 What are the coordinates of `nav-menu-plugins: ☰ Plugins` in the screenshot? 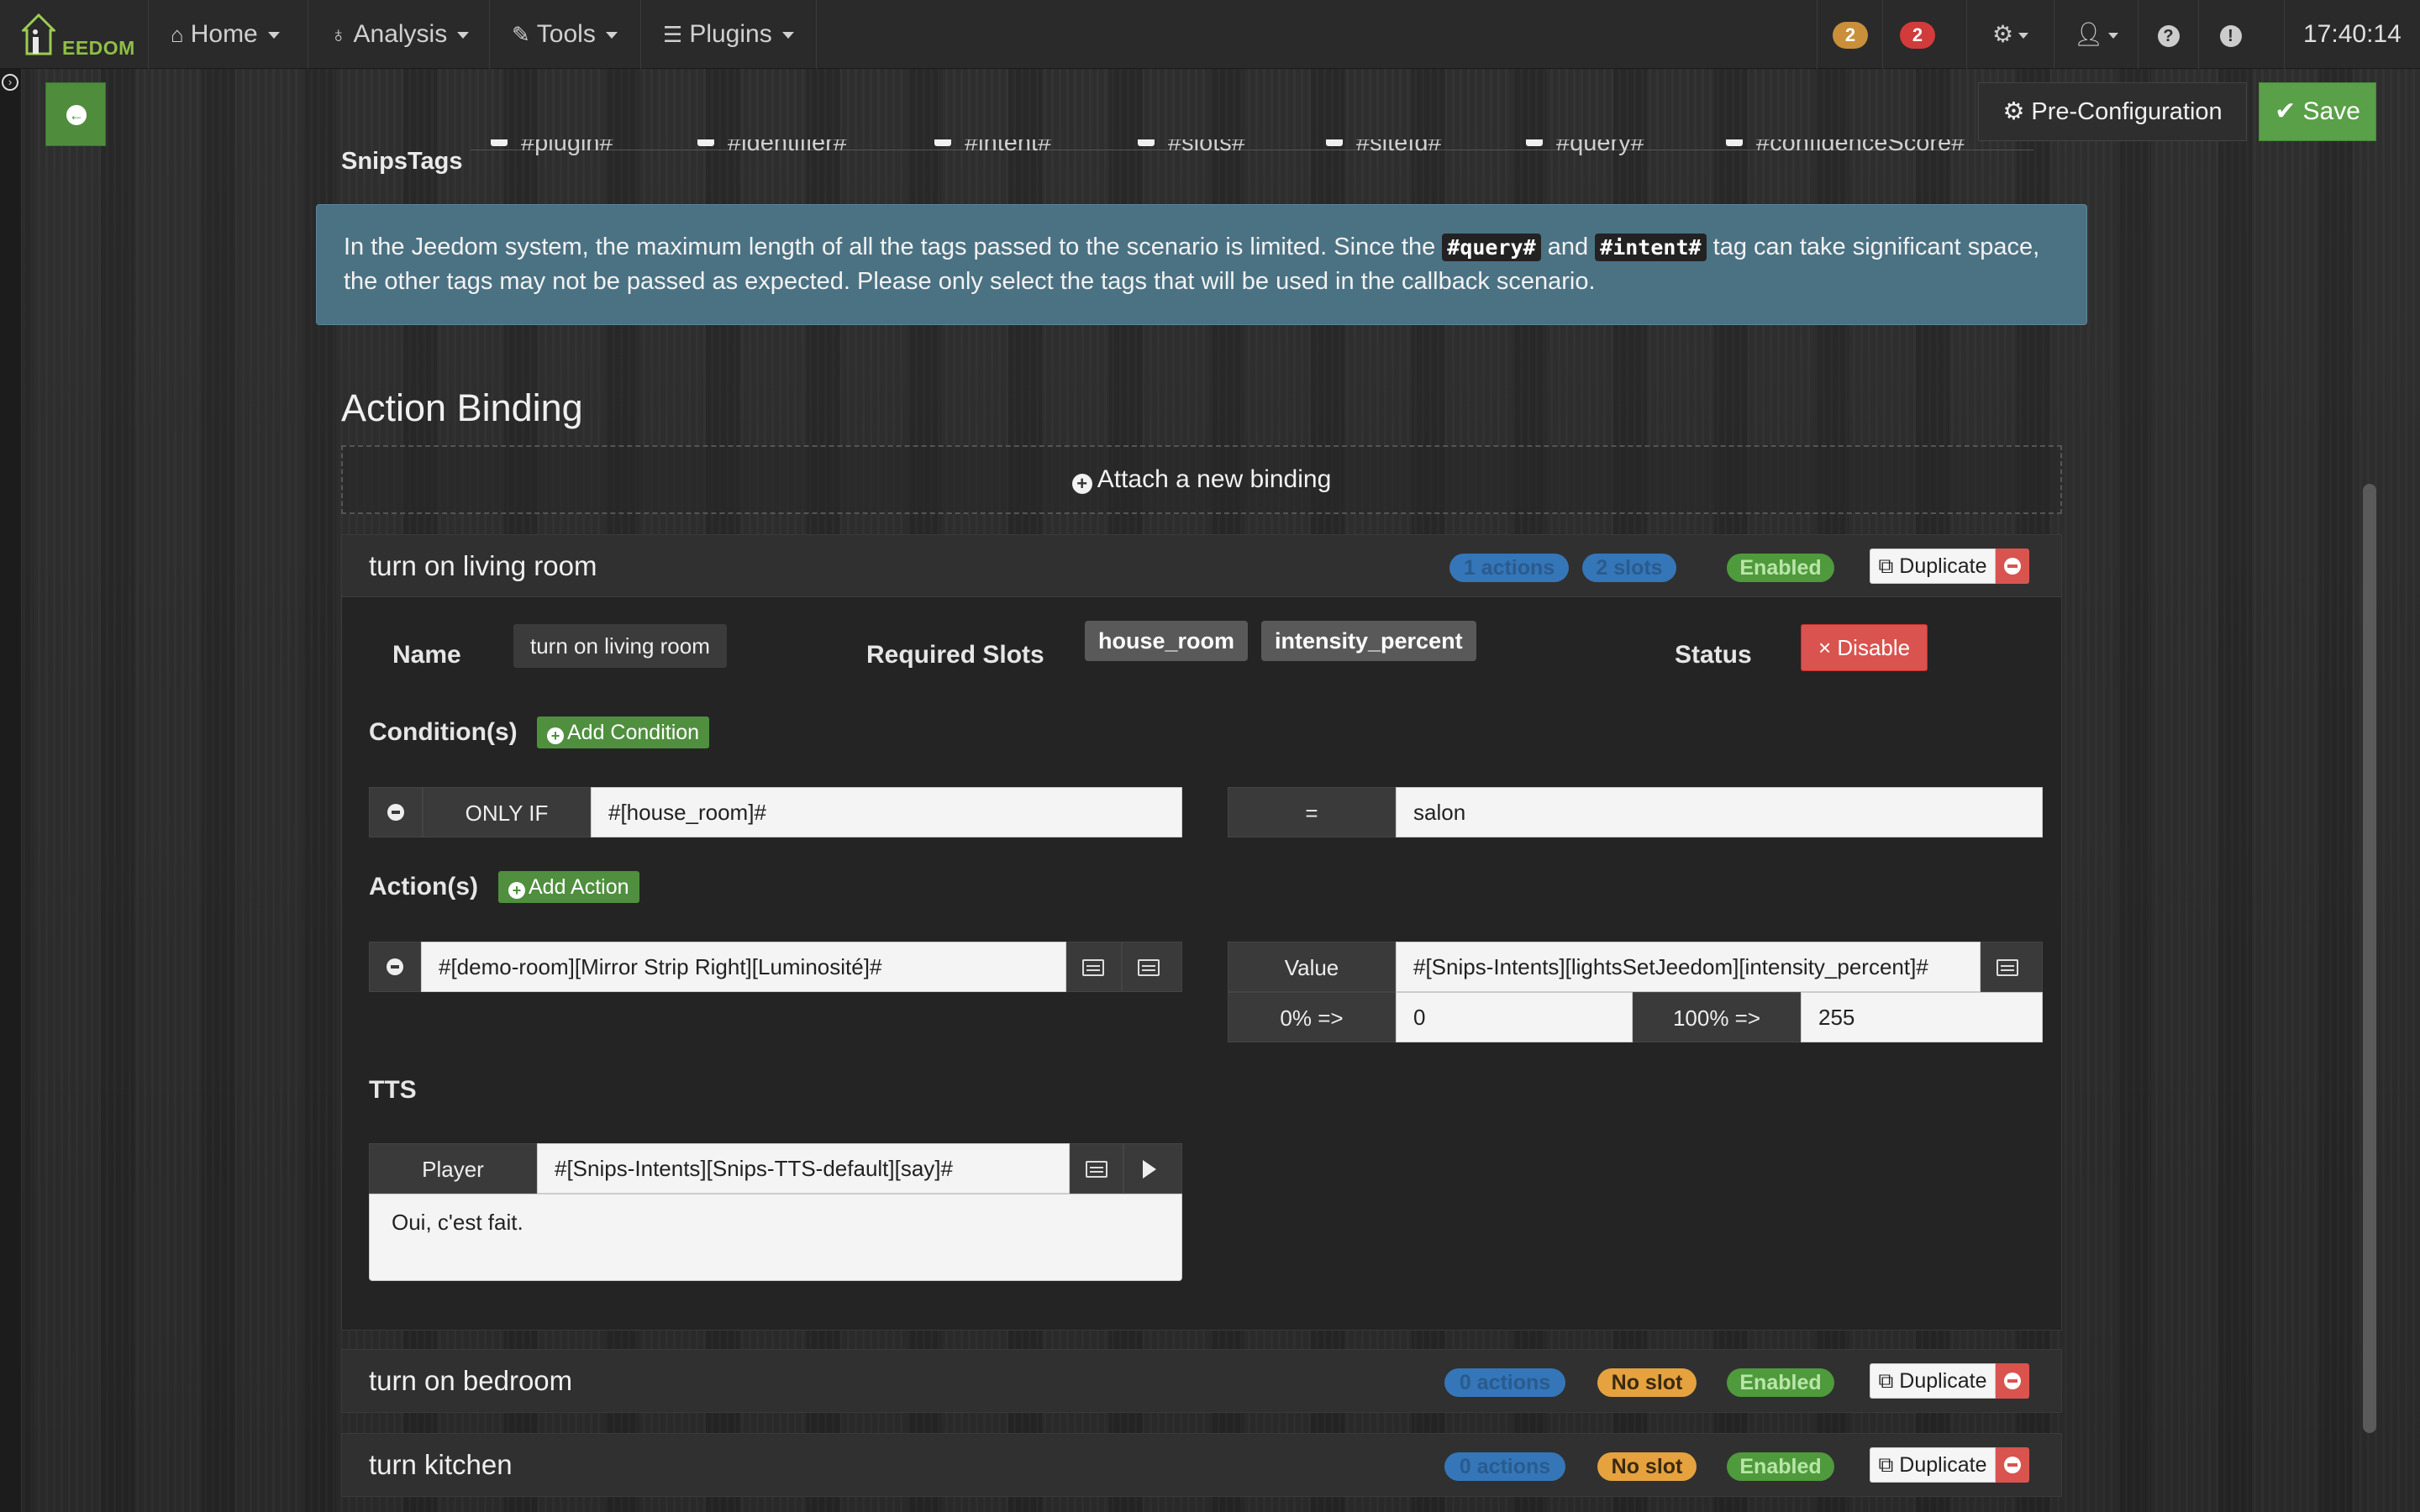 It's located at (728, 34).